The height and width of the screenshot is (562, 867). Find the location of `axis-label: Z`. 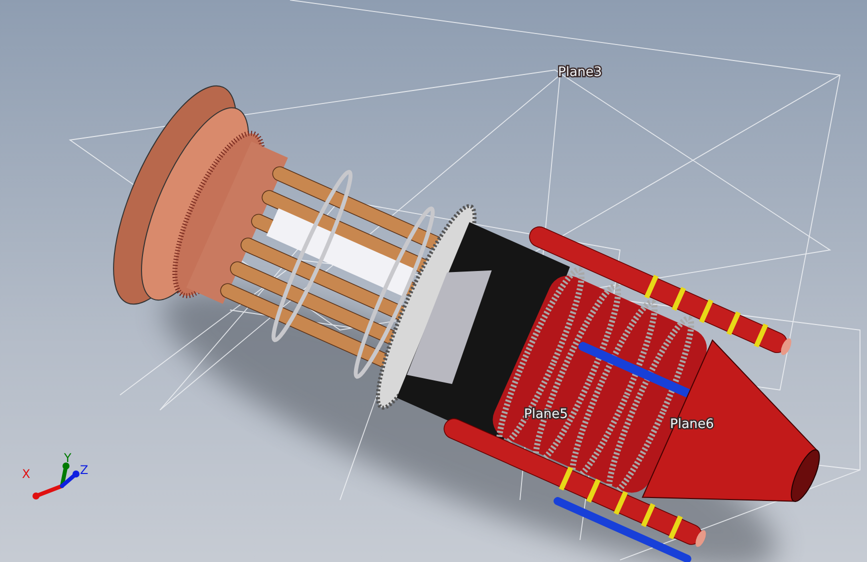

axis-label: Z is located at coordinates (84, 470).